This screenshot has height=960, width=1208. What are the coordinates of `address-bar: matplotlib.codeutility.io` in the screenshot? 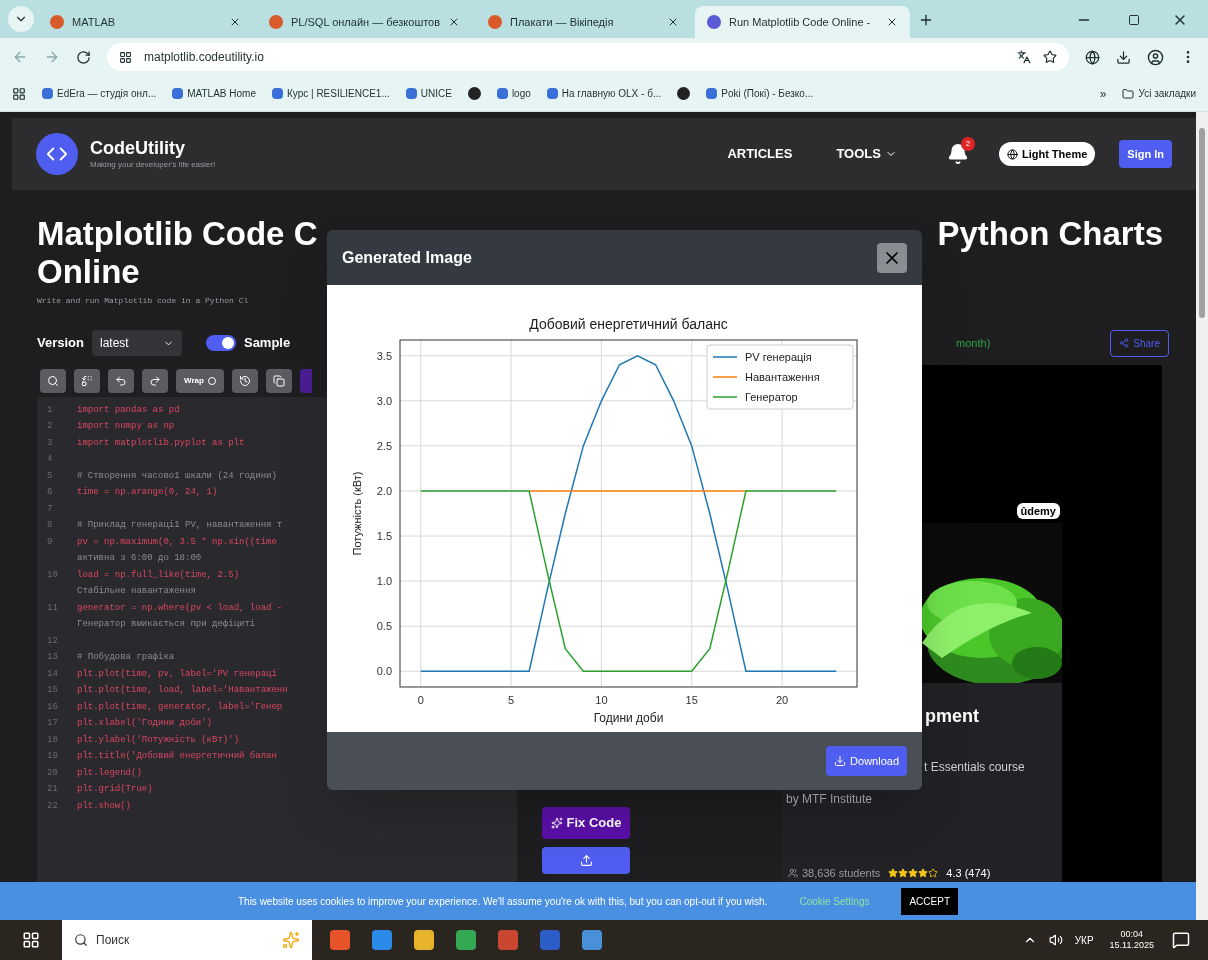 It's located at (588, 57).